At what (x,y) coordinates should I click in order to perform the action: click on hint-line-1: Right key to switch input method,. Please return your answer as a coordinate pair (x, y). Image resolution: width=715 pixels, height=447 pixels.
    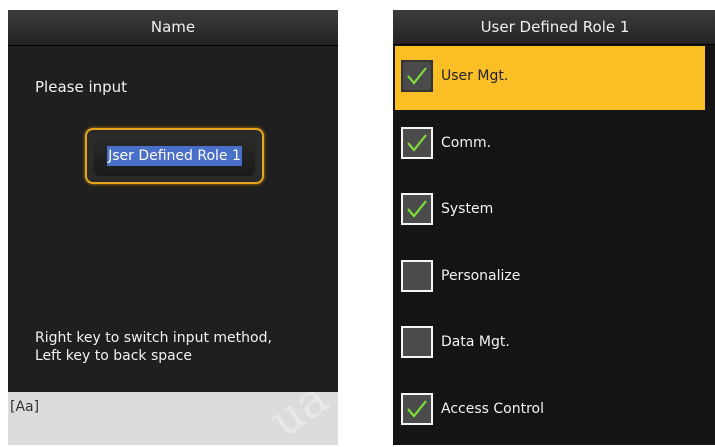
    Looking at the image, I should click on (153, 338).